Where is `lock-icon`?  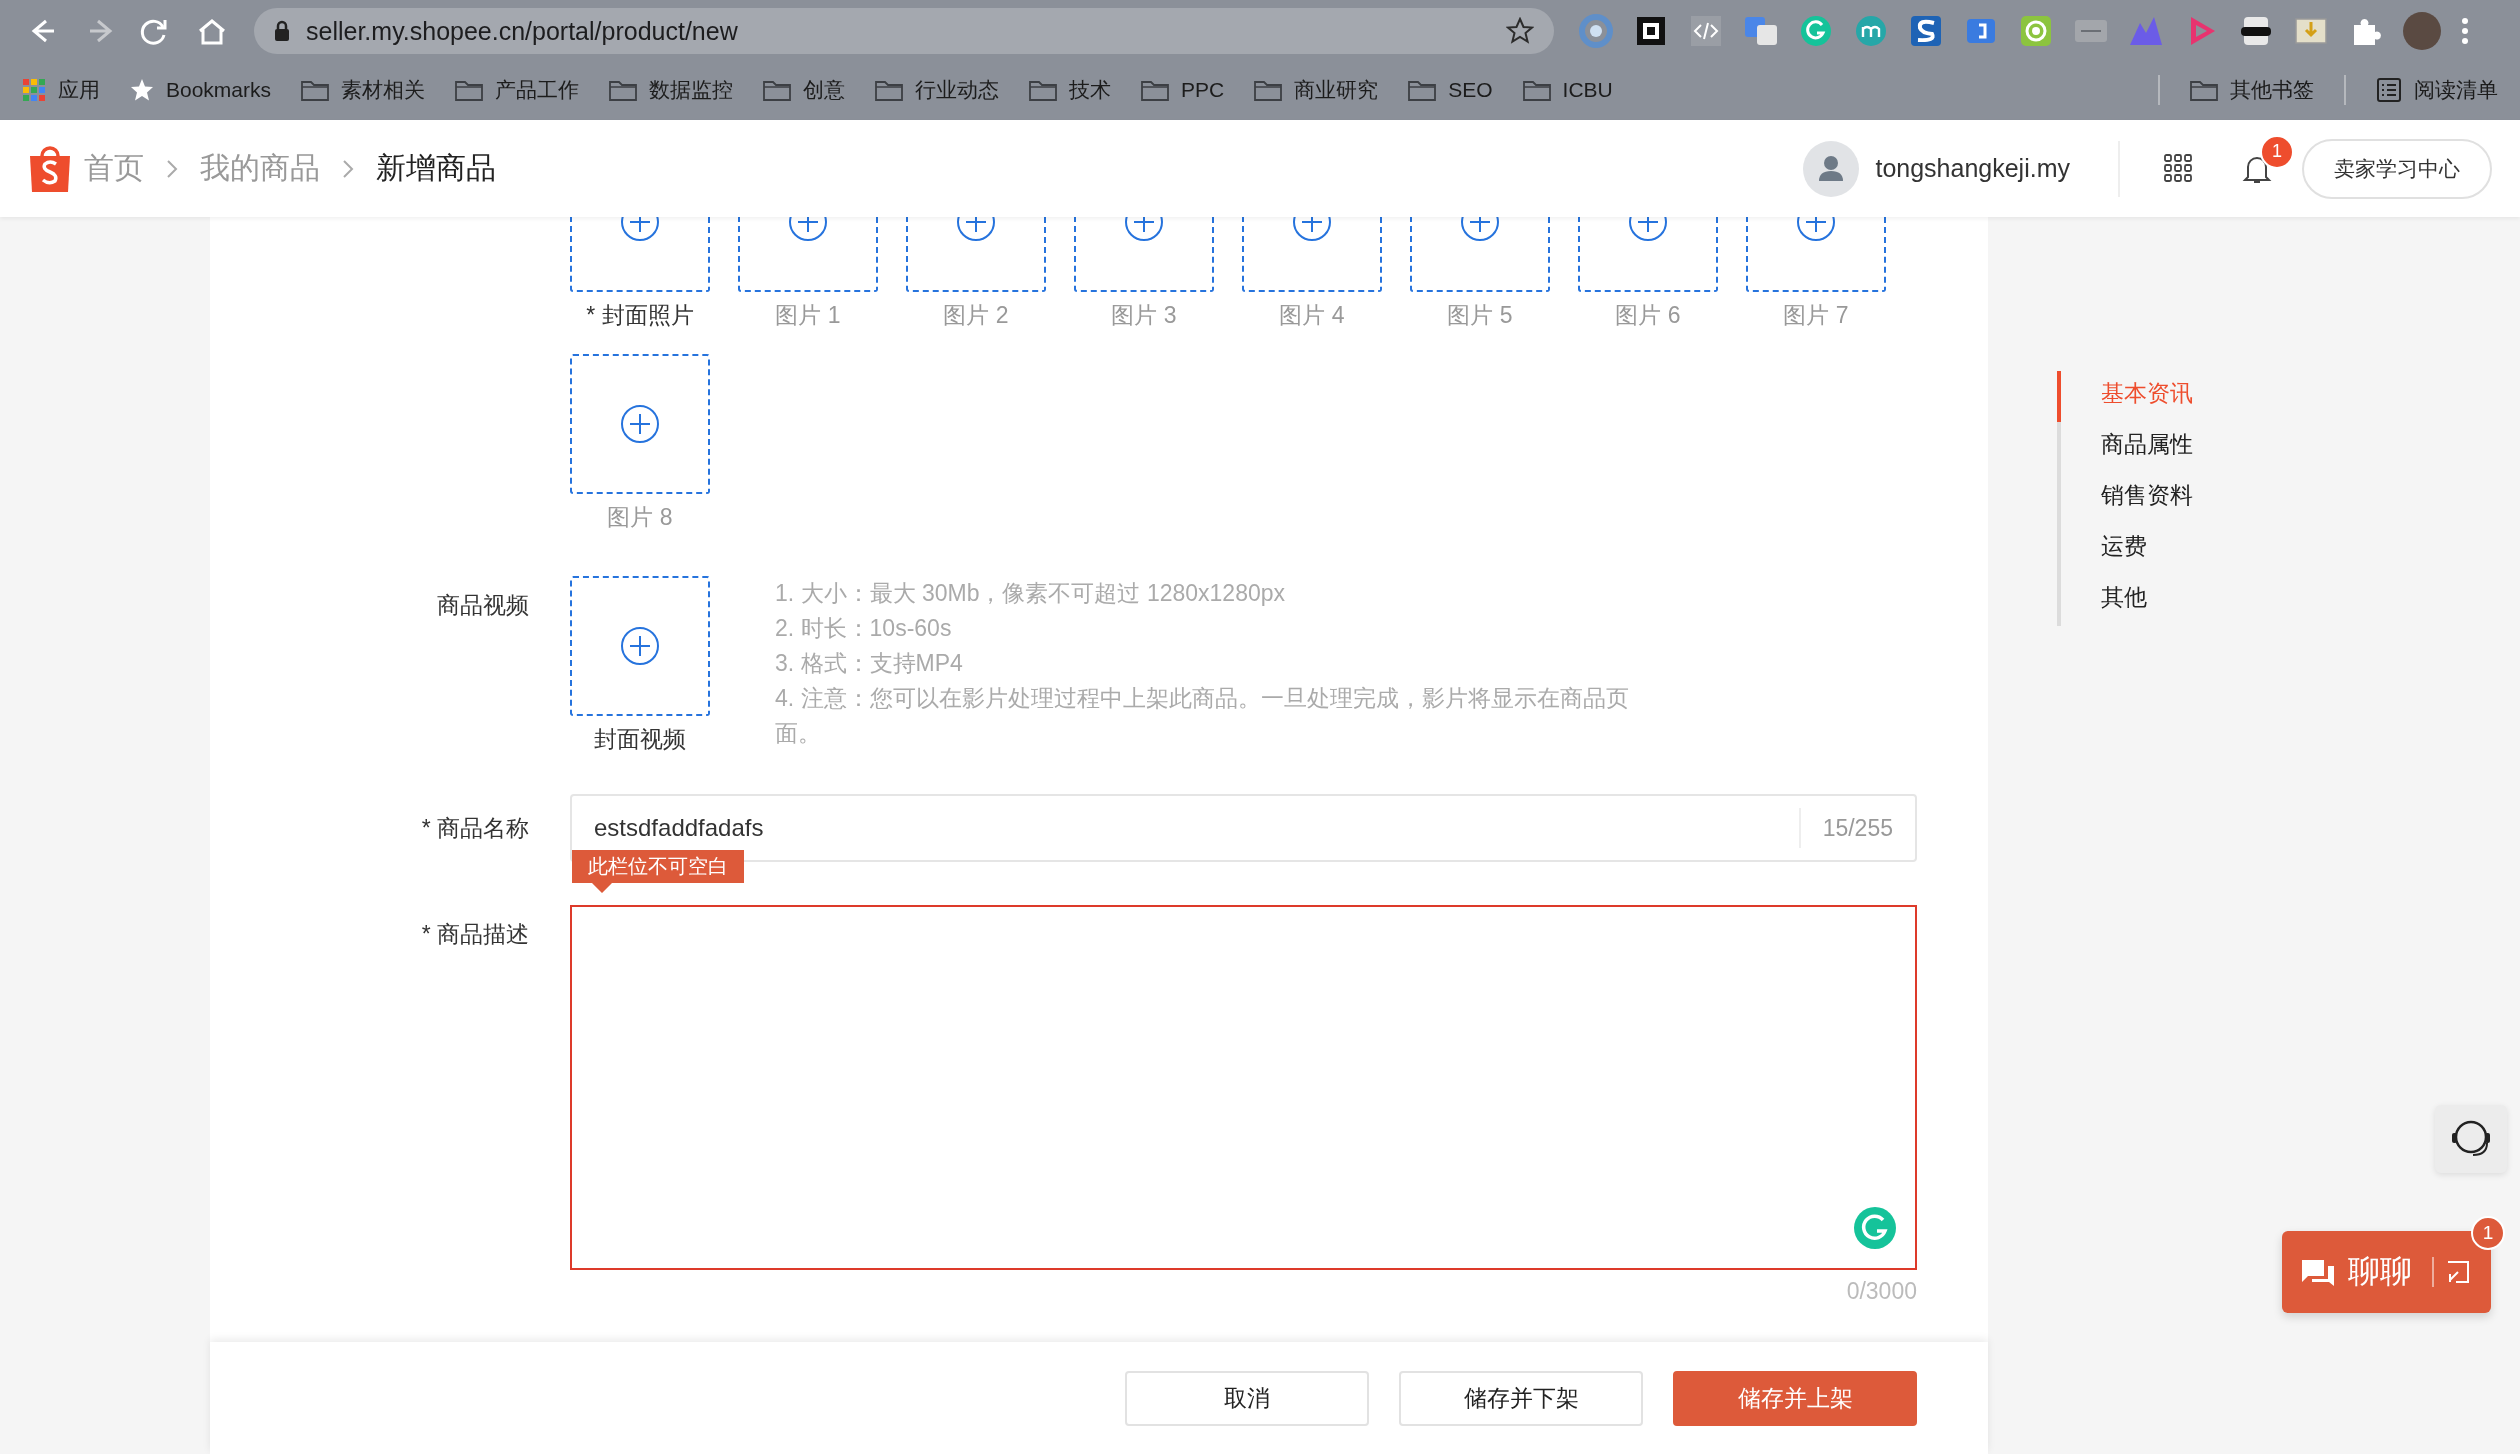
lock-icon is located at coordinates (282, 31).